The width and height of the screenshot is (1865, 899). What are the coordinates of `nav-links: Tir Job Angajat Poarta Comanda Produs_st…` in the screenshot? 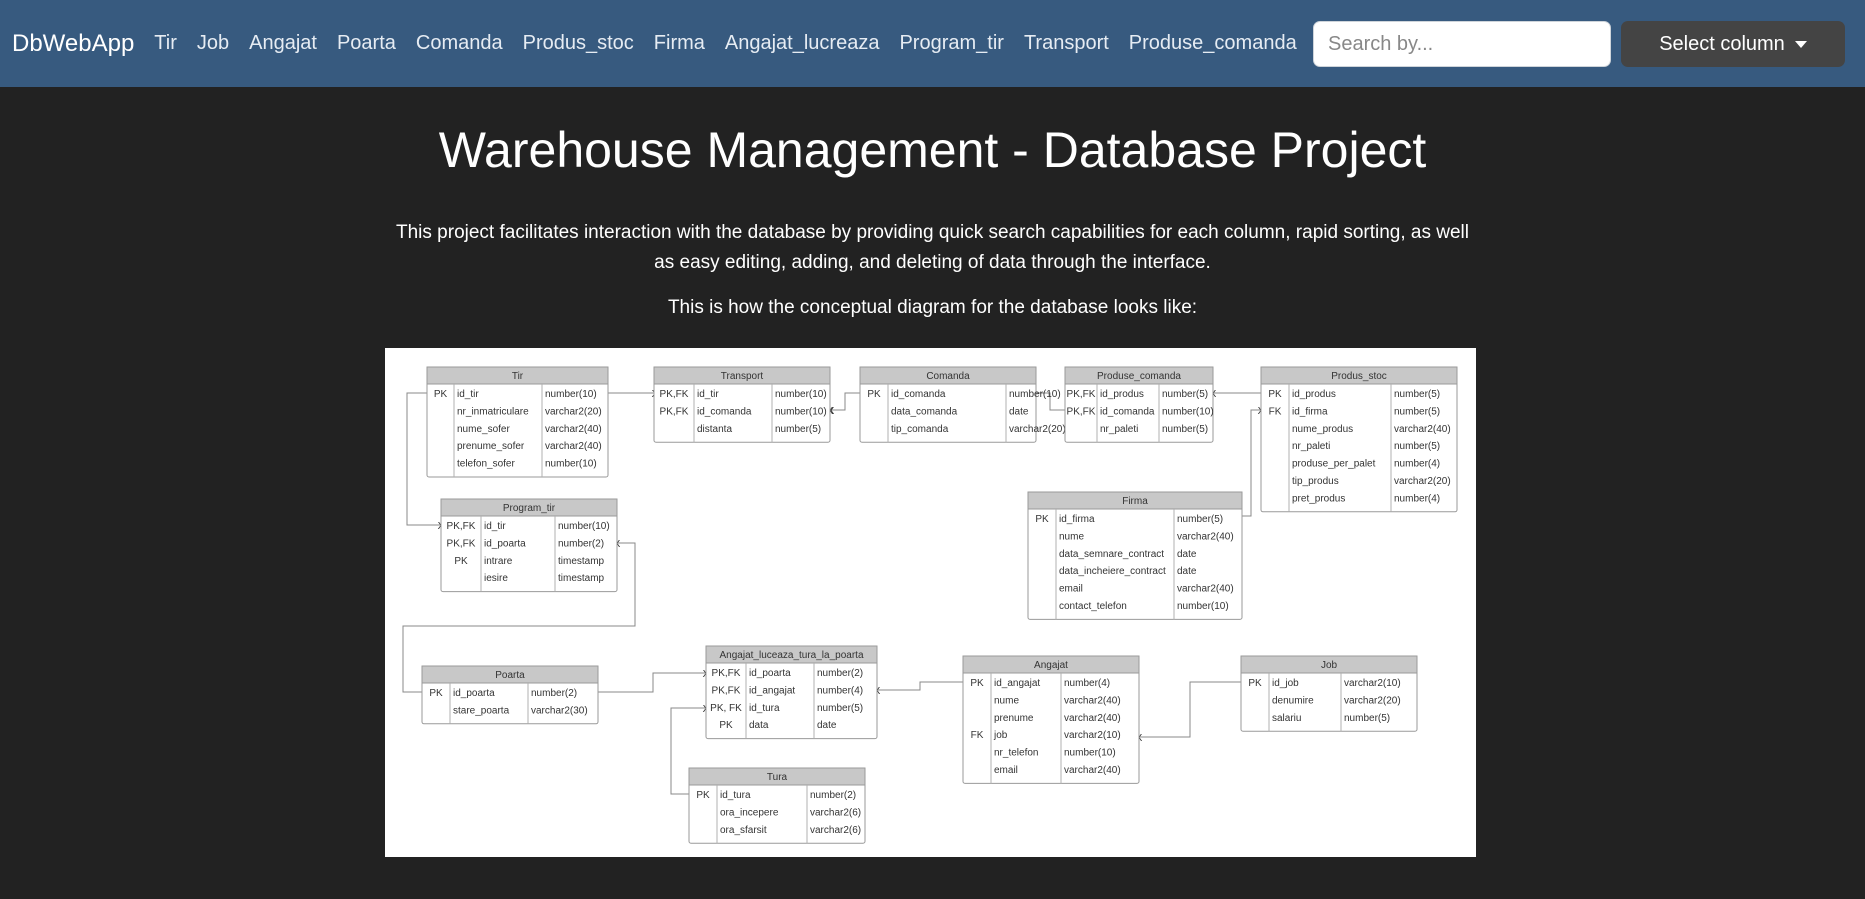 It's located at (735, 43).